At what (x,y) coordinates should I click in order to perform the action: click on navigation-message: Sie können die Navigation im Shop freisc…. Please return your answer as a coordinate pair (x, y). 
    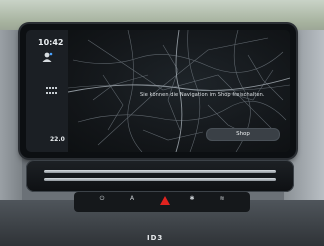
    Looking at the image, I should click on (202, 95).